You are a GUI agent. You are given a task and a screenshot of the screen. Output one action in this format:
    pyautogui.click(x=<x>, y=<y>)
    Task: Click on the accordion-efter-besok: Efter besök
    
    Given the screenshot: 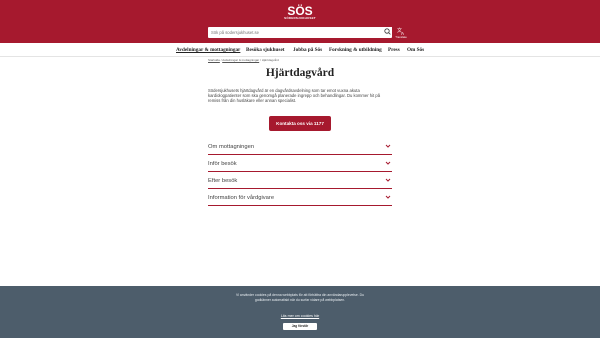 What is the action you would take?
    pyautogui.click(x=300, y=181)
    